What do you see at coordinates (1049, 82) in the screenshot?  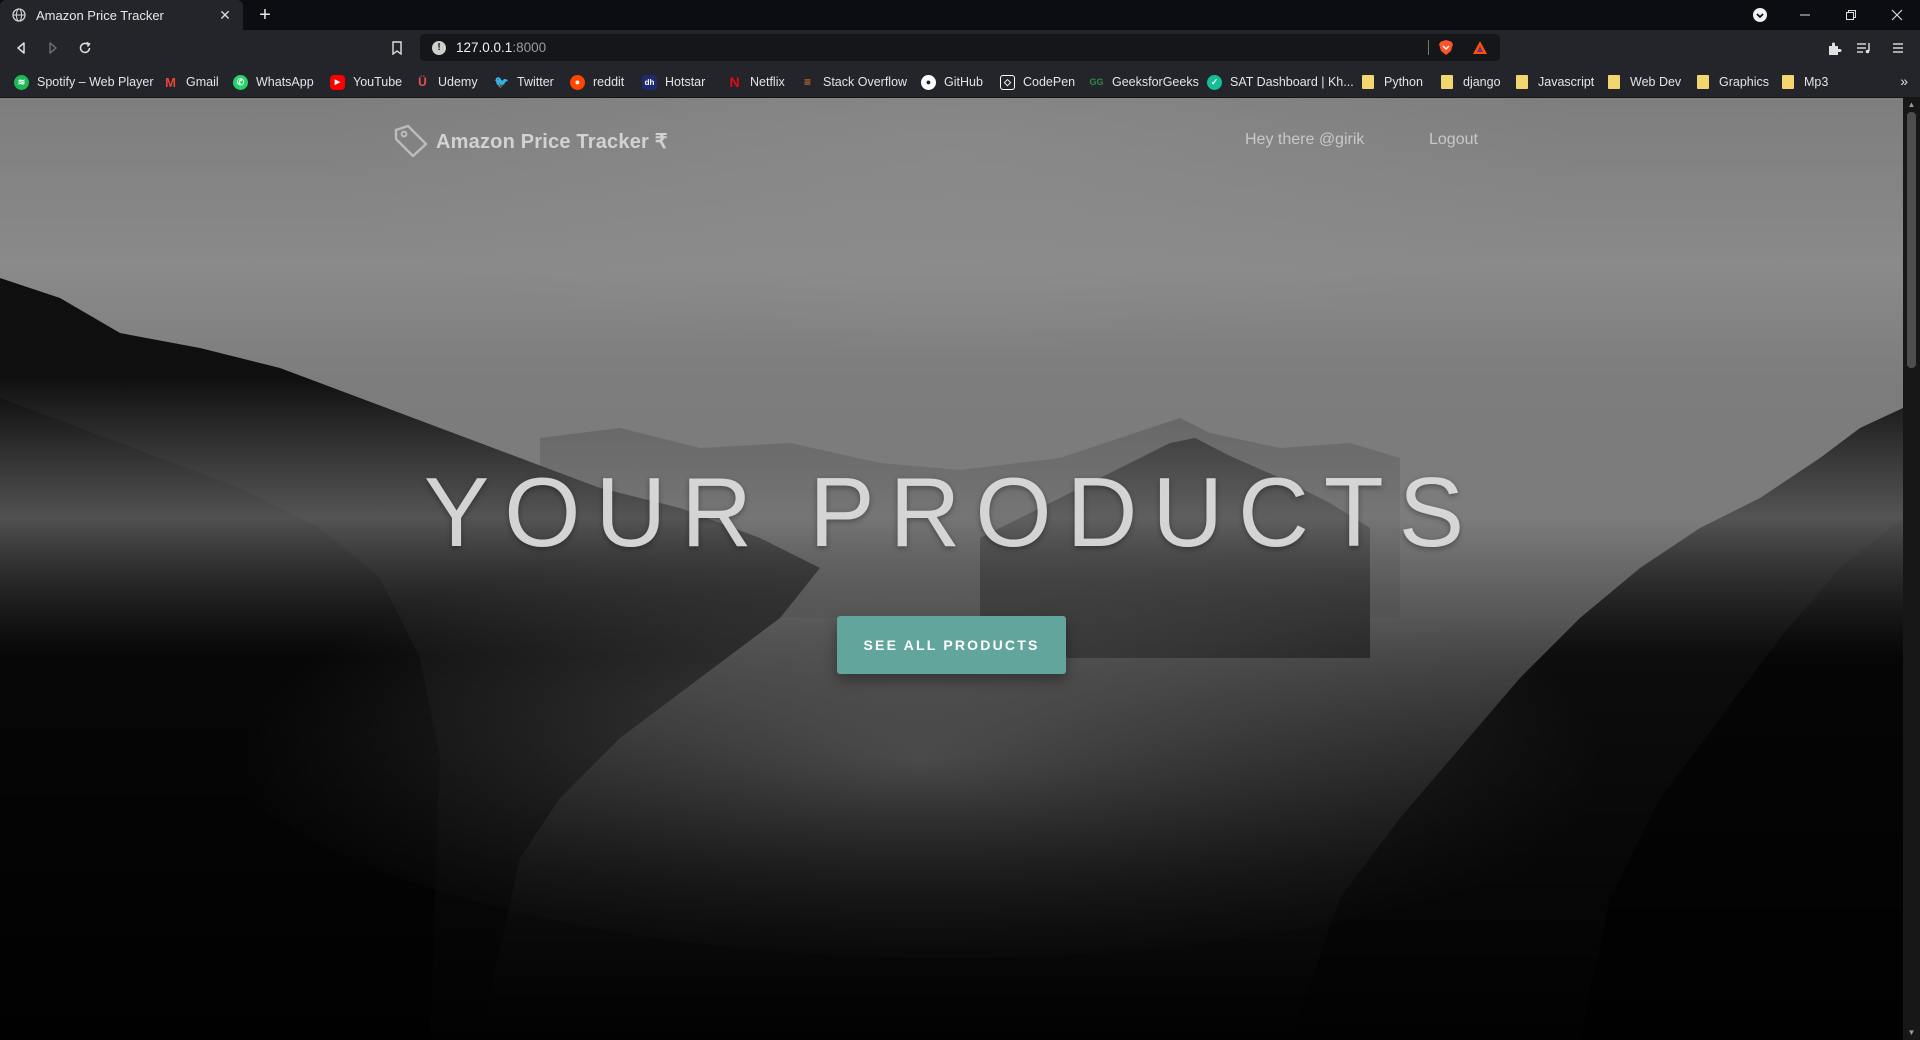 I see `bookmark-label: CodePen` at bounding box center [1049, 82].